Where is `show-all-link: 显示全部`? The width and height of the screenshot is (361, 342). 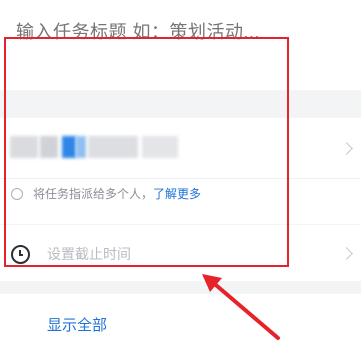 show-all-link: 显示全部 is located at coordinates (77, 324).